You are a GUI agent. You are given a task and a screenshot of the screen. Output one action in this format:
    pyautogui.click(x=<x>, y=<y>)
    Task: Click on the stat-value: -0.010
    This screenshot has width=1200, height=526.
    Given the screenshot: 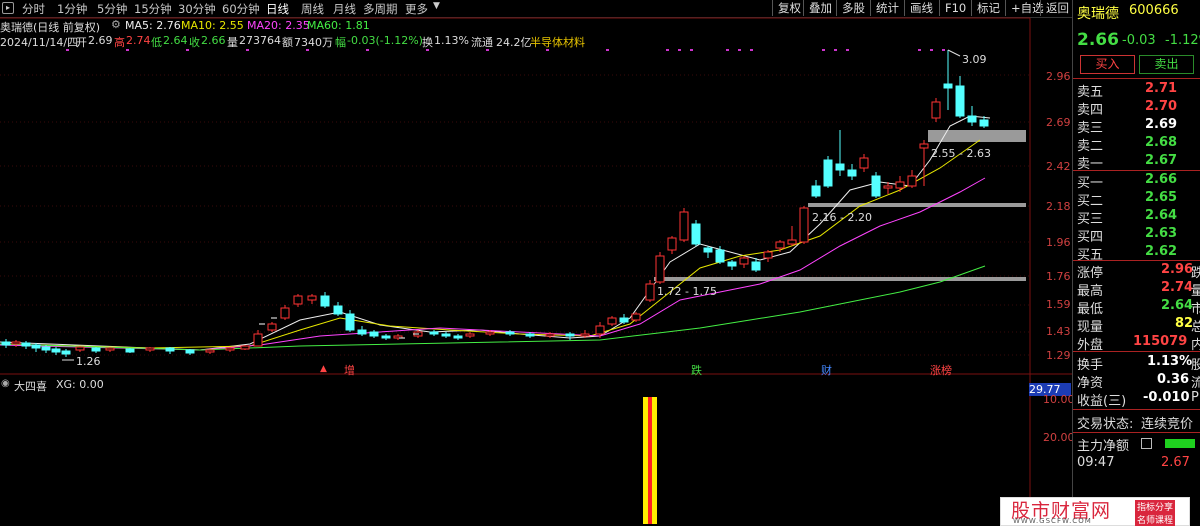 What is the action you would take?
    pyautogui.click(x=1166, y=397)
    